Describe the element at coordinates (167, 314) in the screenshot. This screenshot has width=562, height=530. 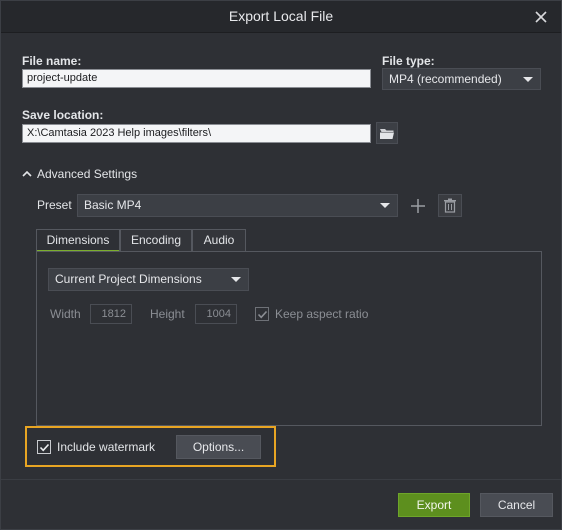
I see `height-label: Height` at that location.